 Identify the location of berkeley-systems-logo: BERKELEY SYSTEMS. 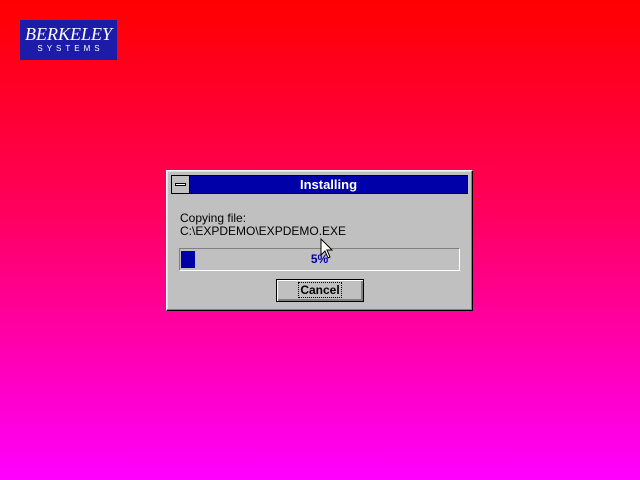
(68, 40).